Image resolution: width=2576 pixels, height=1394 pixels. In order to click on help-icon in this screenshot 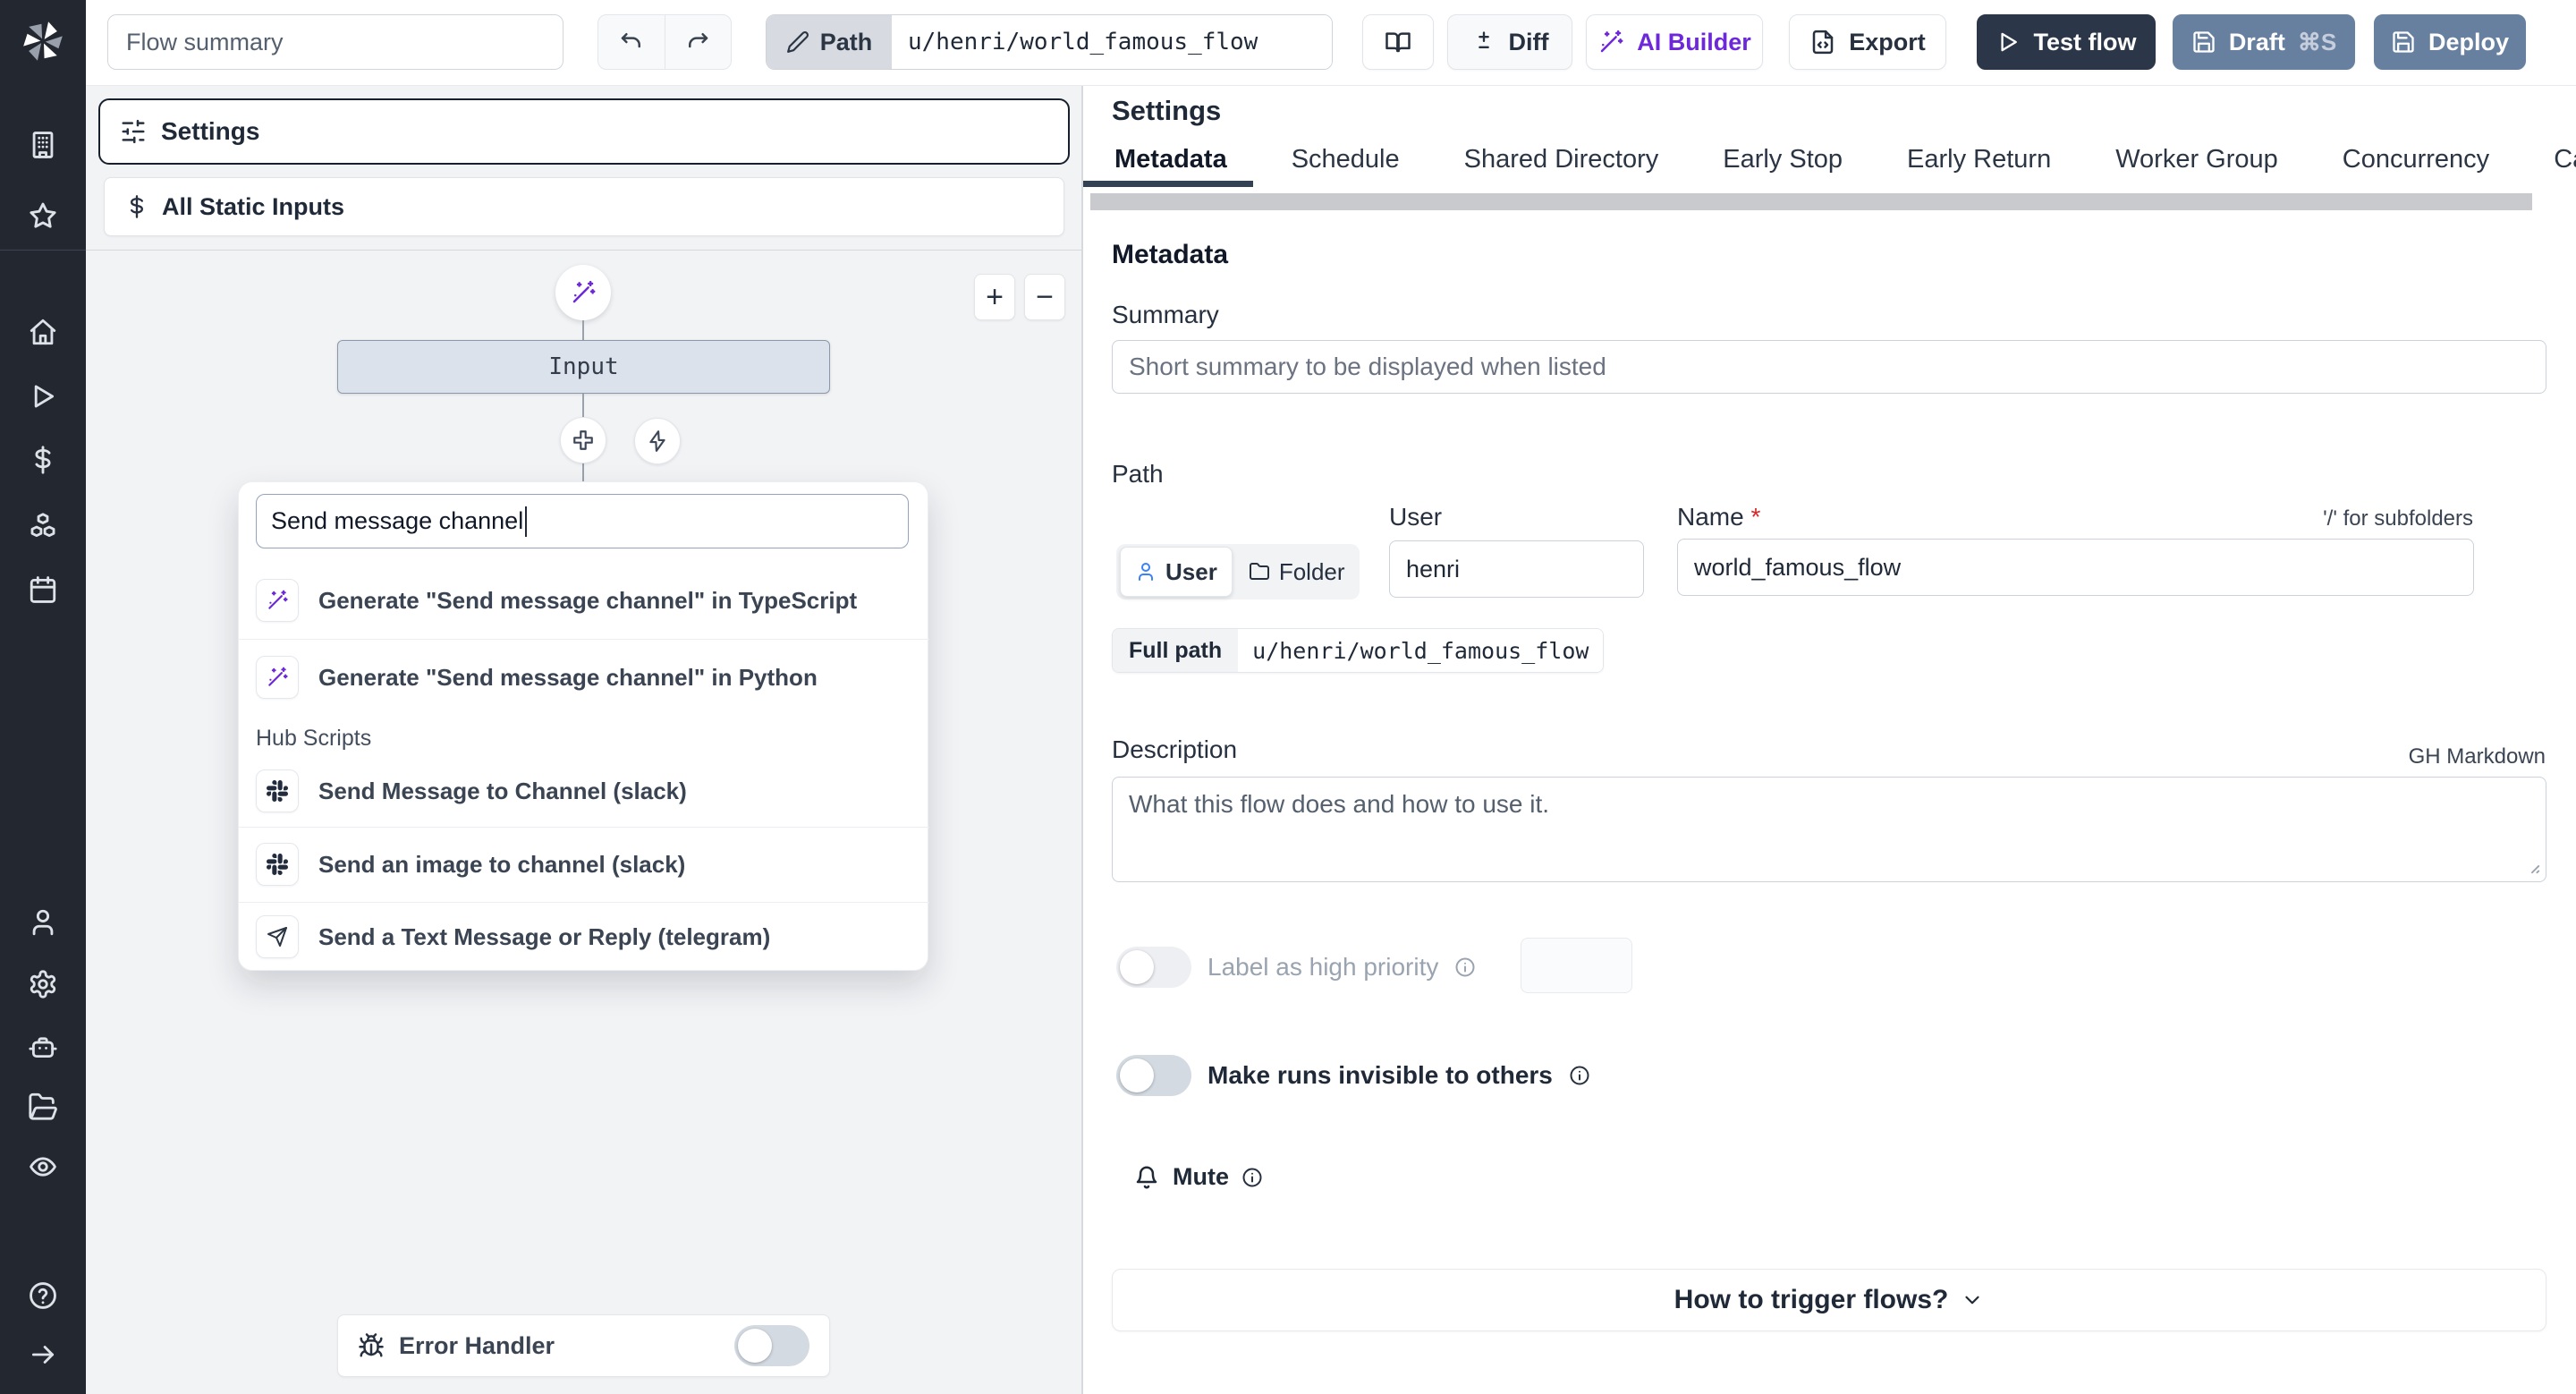, I will do `click(43, 1295)`.